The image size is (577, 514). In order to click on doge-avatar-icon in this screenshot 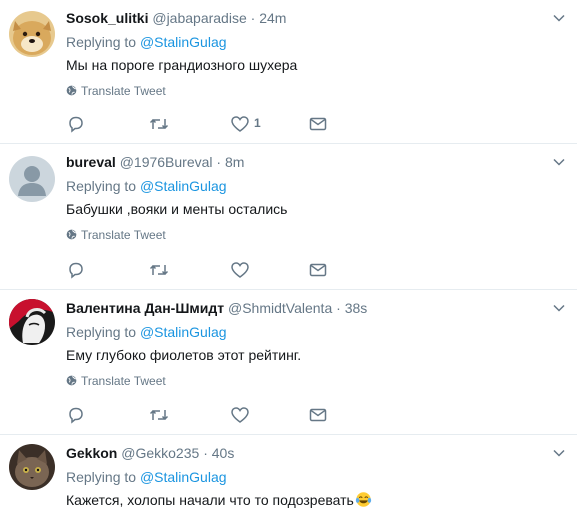, I will do `click(32, 34)`.